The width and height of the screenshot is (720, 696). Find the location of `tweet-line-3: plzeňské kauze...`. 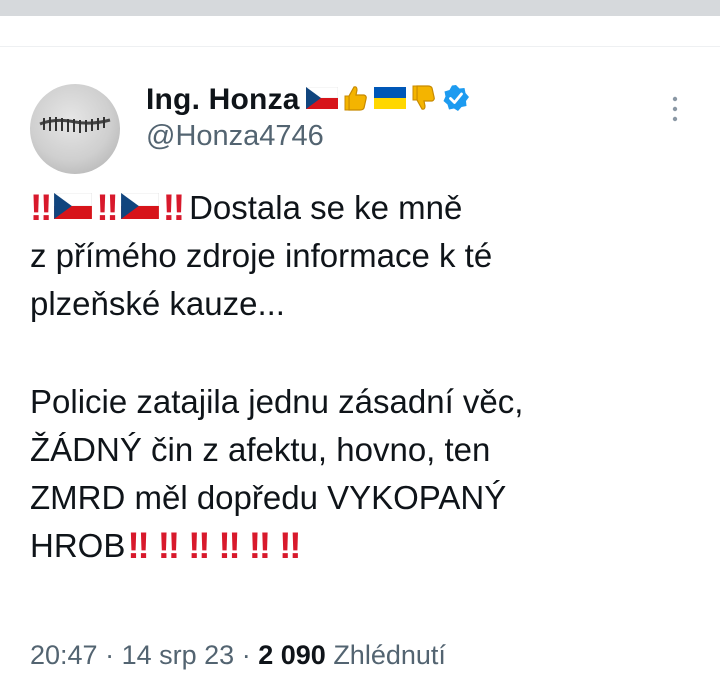

tweet-line-3: plzeňské kauze... is located at coordinates (157, 303).